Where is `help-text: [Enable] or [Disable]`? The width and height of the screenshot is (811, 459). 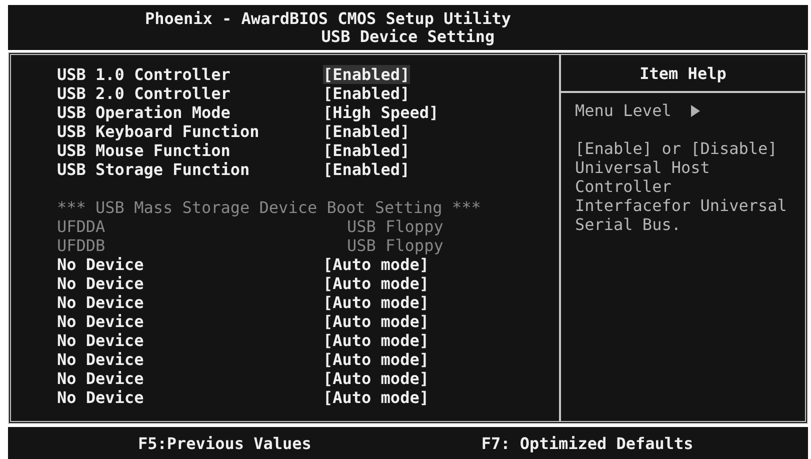 help-text: [Enable] or [Disable] is located at coordinates (676, 148).